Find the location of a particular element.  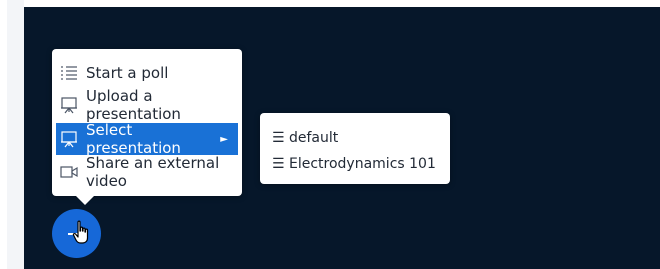

menu-item-label: Share an external video is located at coordinates (153, 172).